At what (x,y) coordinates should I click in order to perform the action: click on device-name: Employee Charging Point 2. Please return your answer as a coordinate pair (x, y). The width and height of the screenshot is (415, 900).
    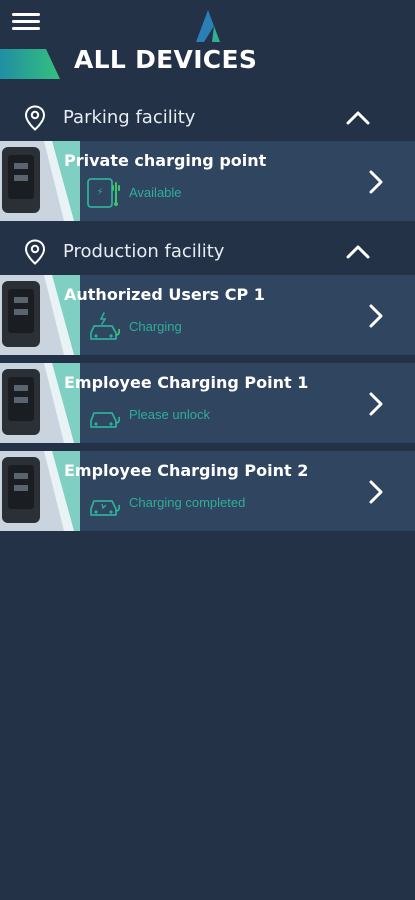
    Looking at the image, I should click on (186, 470).